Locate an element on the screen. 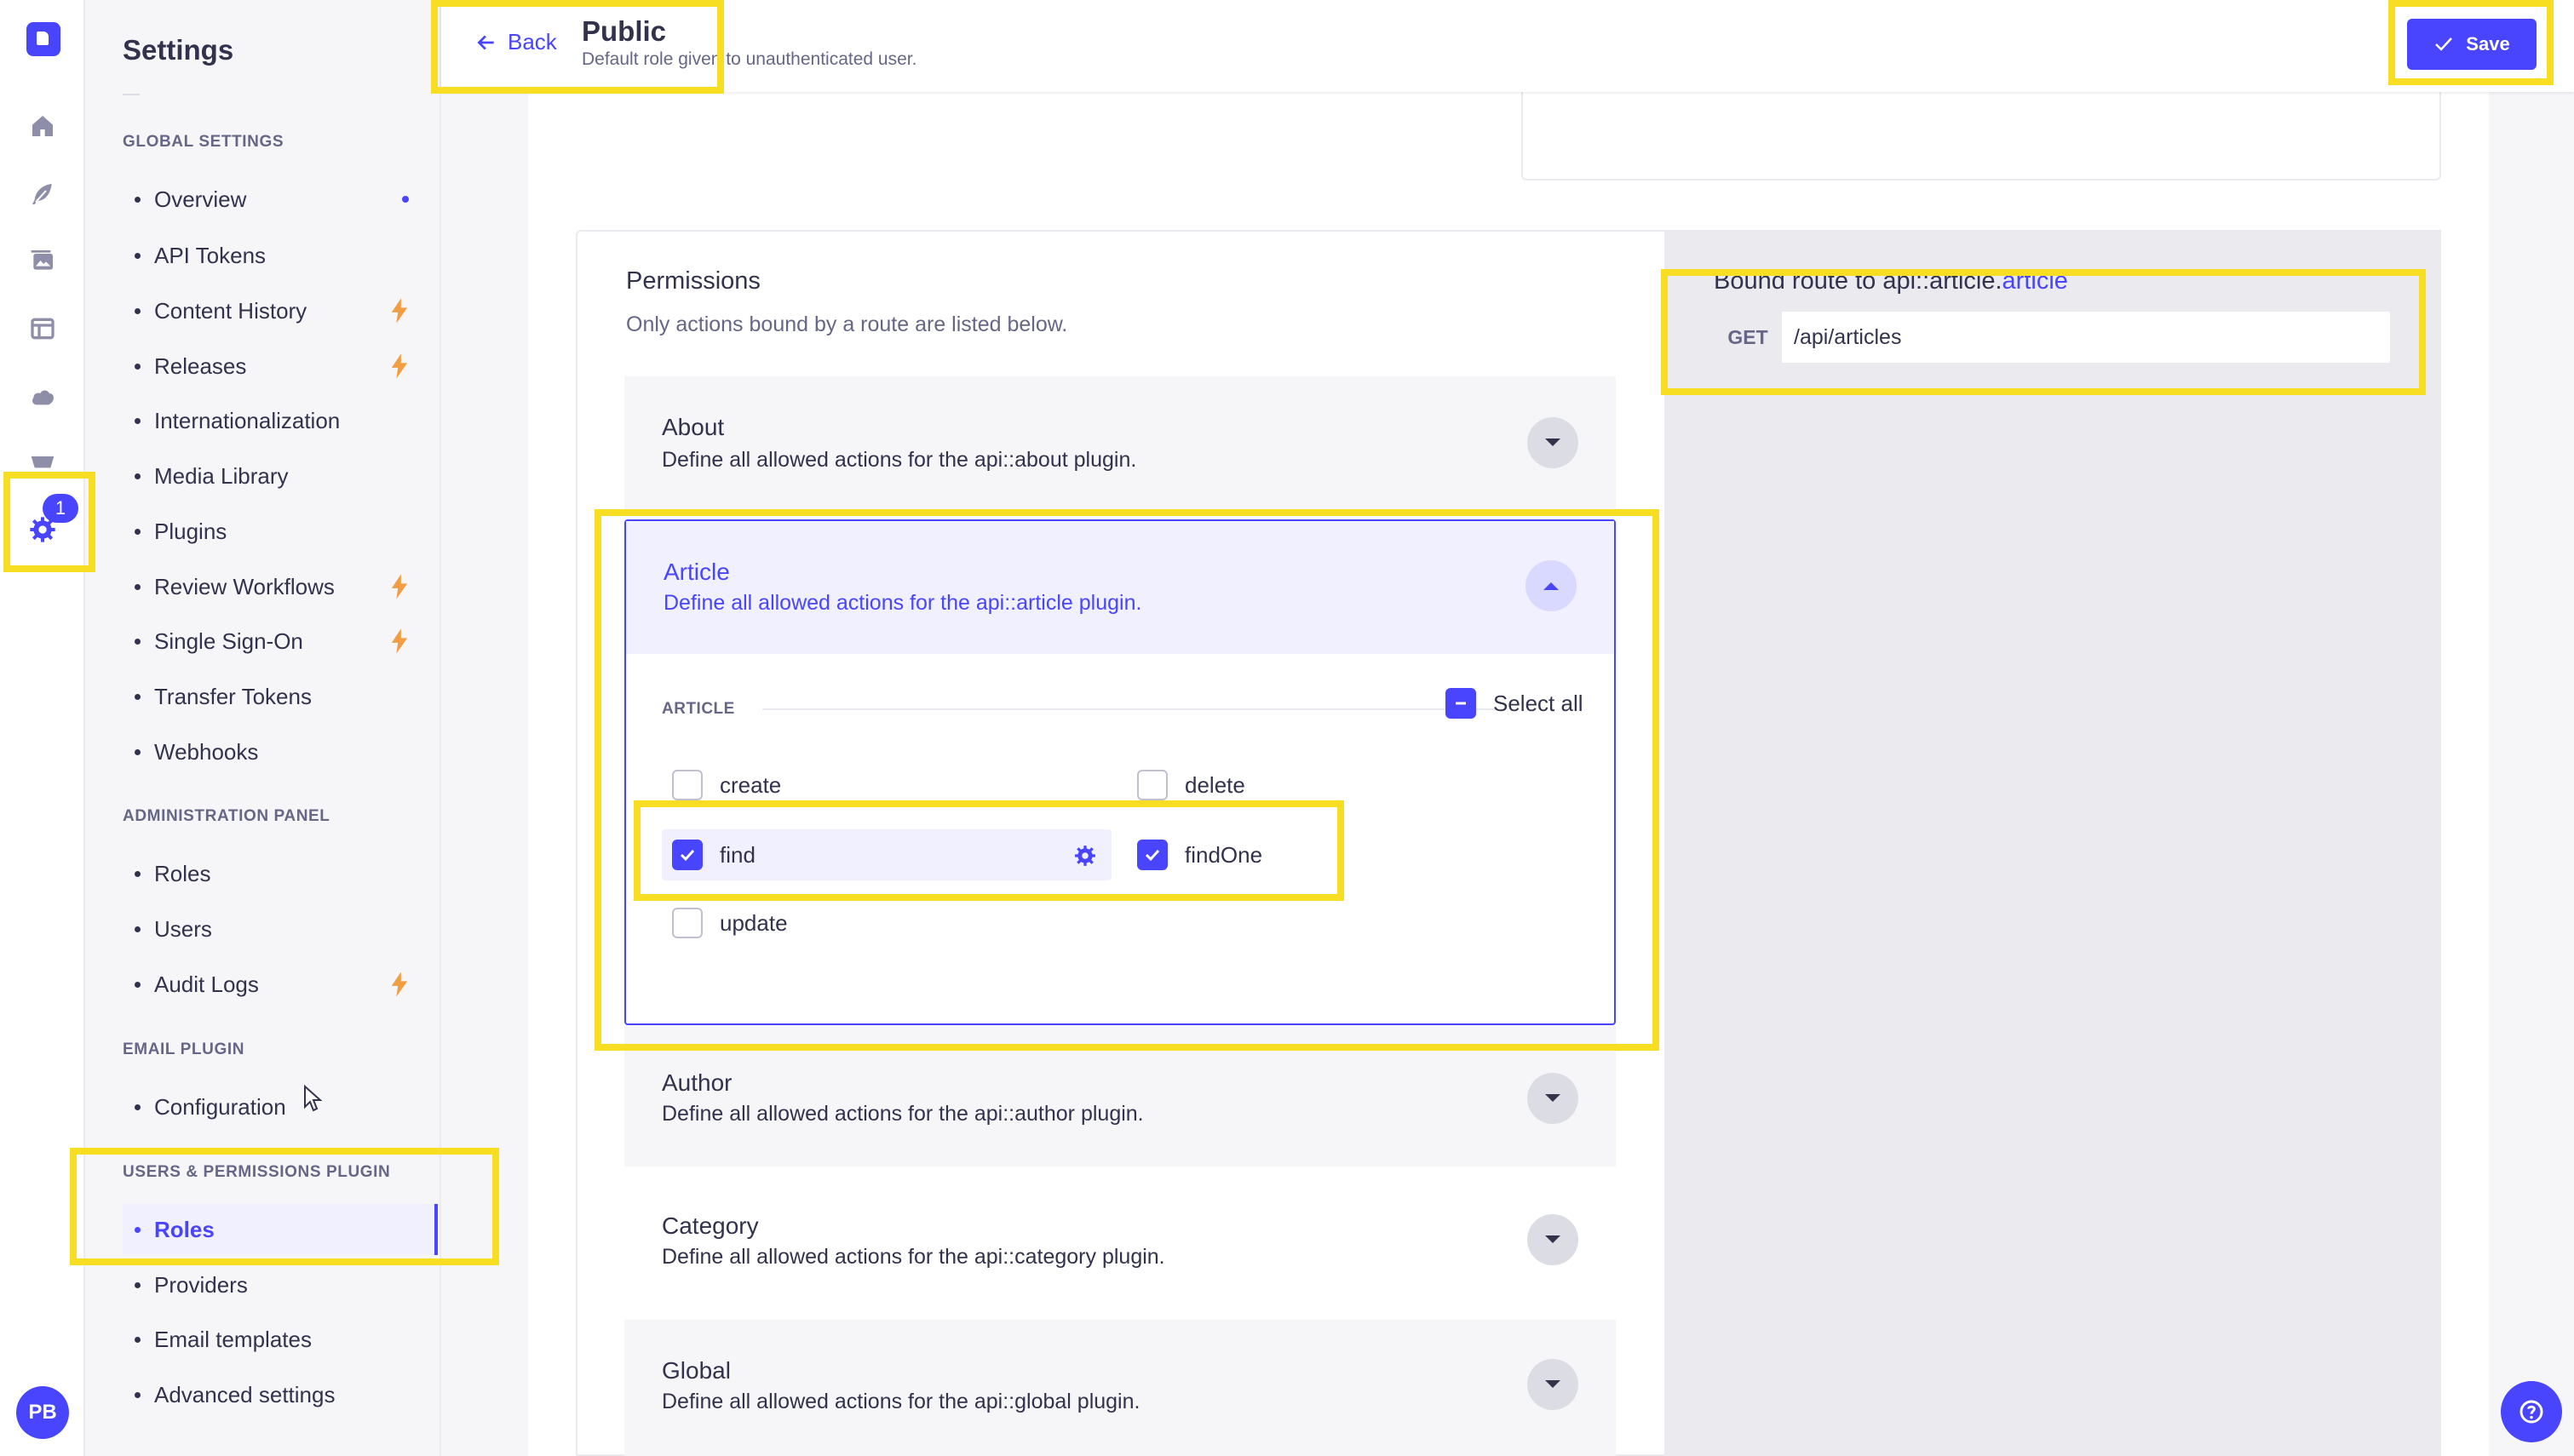 This screenshot has height=1456, width=2574. permission-find: find is located at coordinates (887, 854).